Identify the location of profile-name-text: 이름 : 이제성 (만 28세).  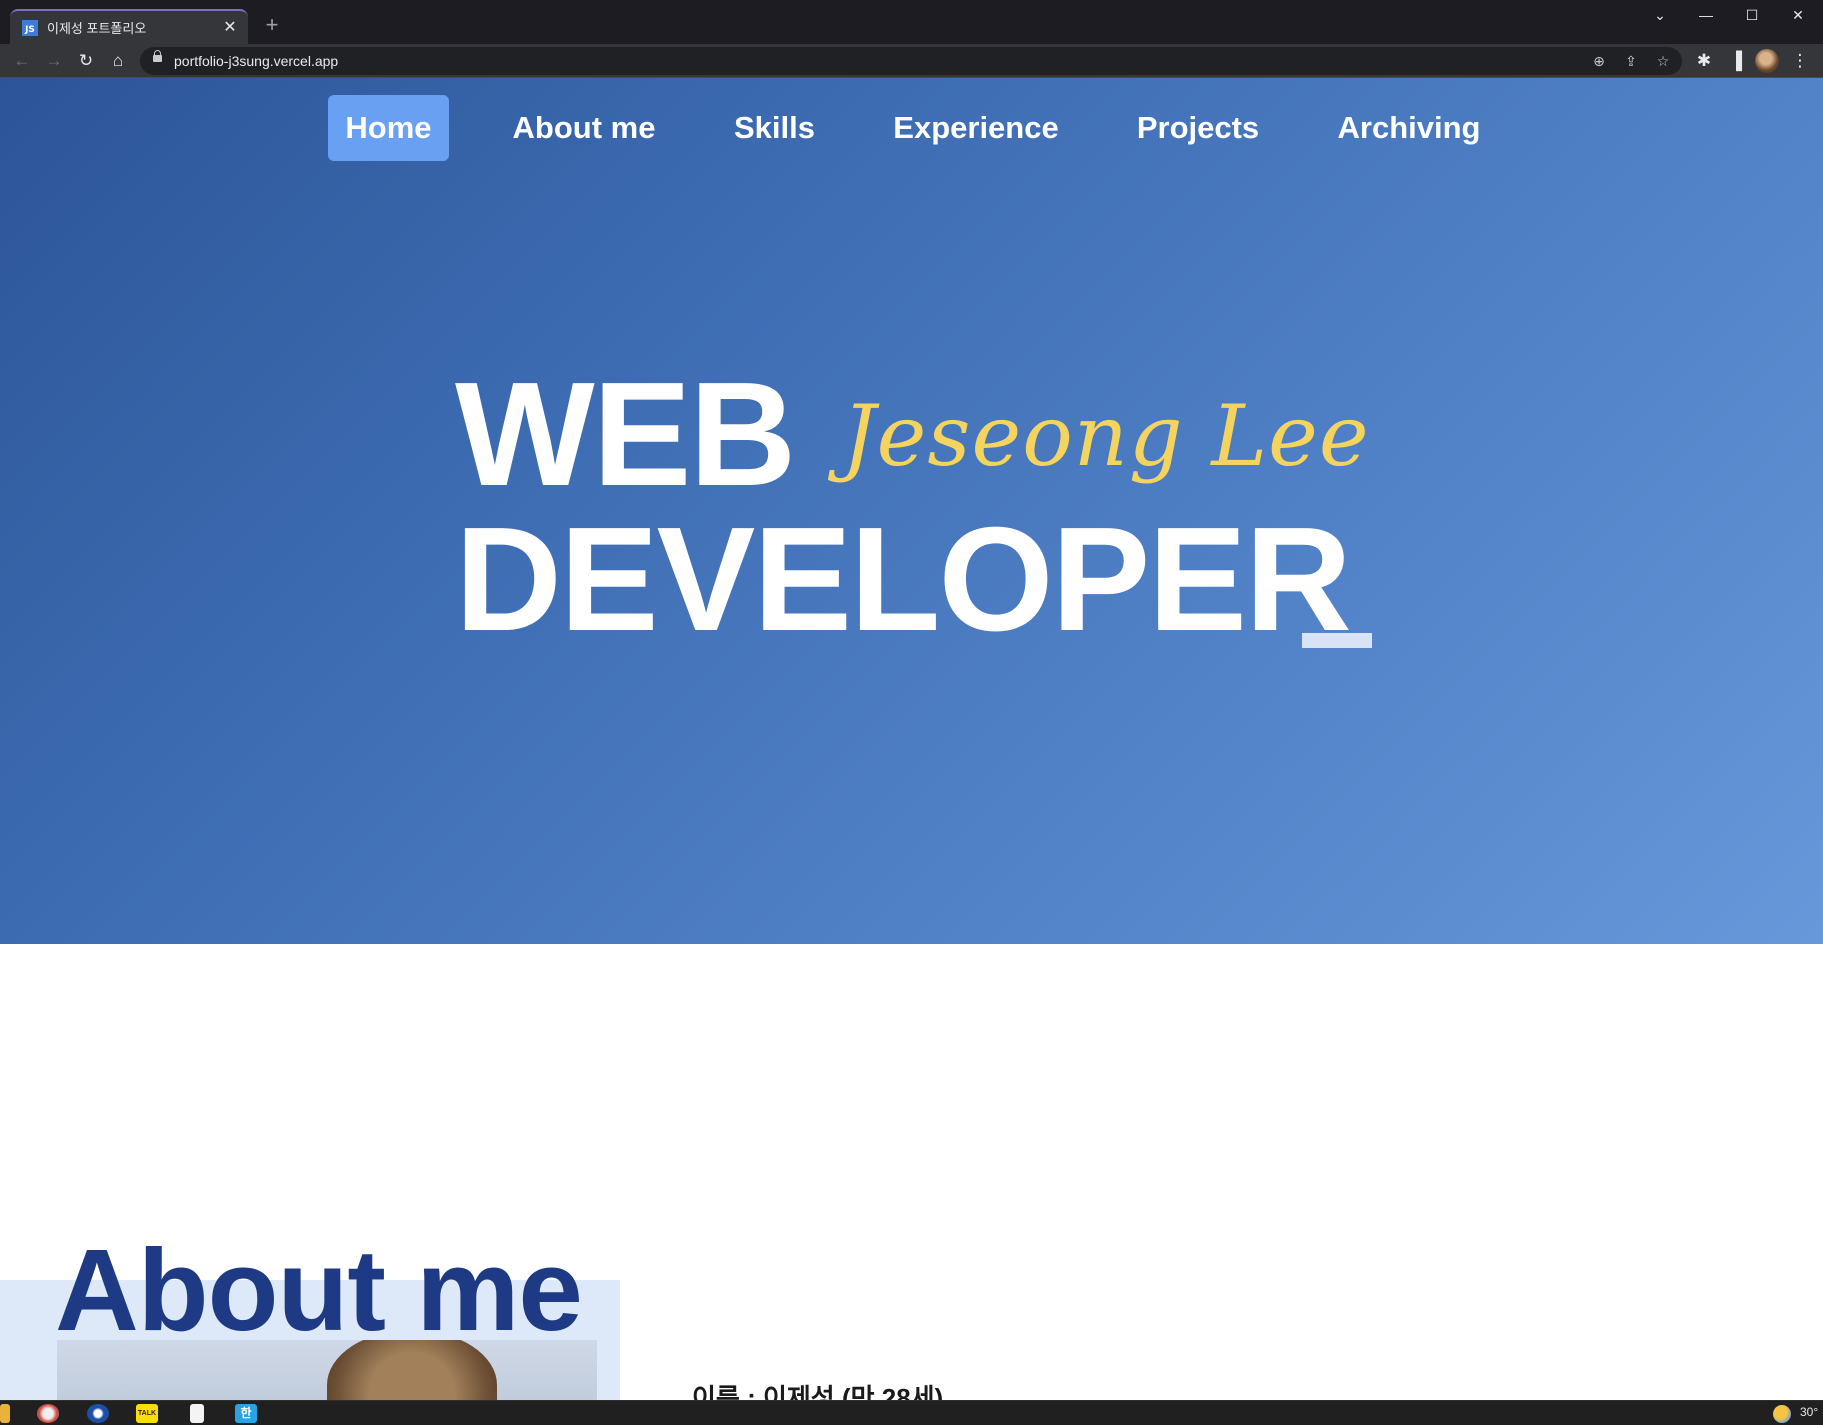
(818, 1391).